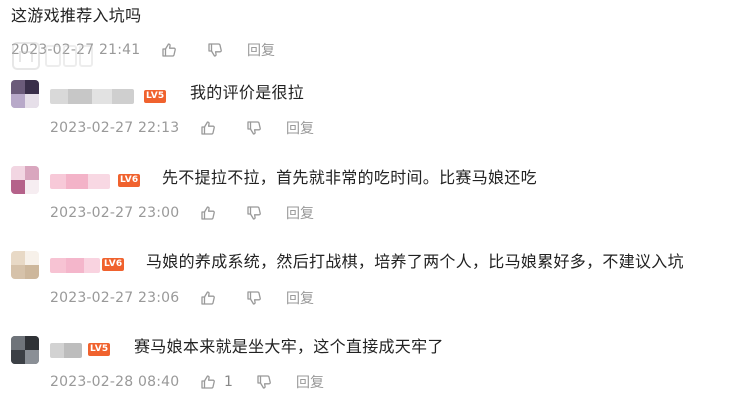 The image size is (750, 412). What do you see at coordinates (349, 177) in the screenshot?
I see `reply-text: 先不提拉不拉，首先就非常的吃时间。比赛马娘还吃` at bounding box center [349, 177].